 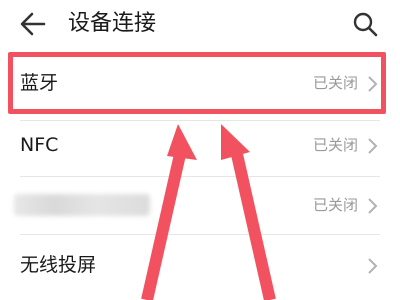 I want to click on redacted-setting-status: 已关闭, so click(x=335, y=205).